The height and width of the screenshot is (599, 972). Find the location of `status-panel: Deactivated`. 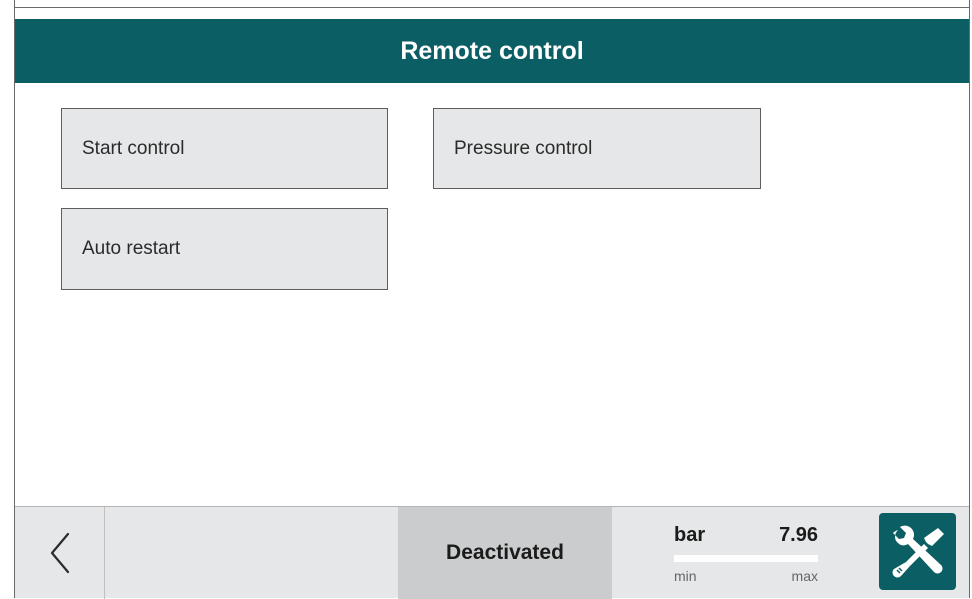

status-panel: Deactivated is located at coordinates (505, 553).